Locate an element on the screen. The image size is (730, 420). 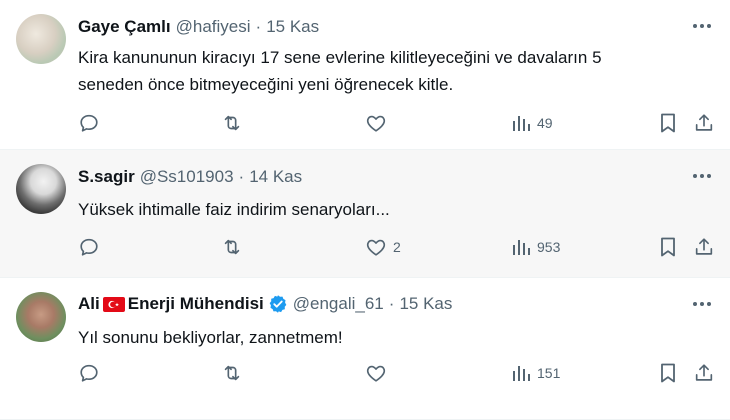
display-name: Gaye Çamlı is located at coordinates (124, 27).